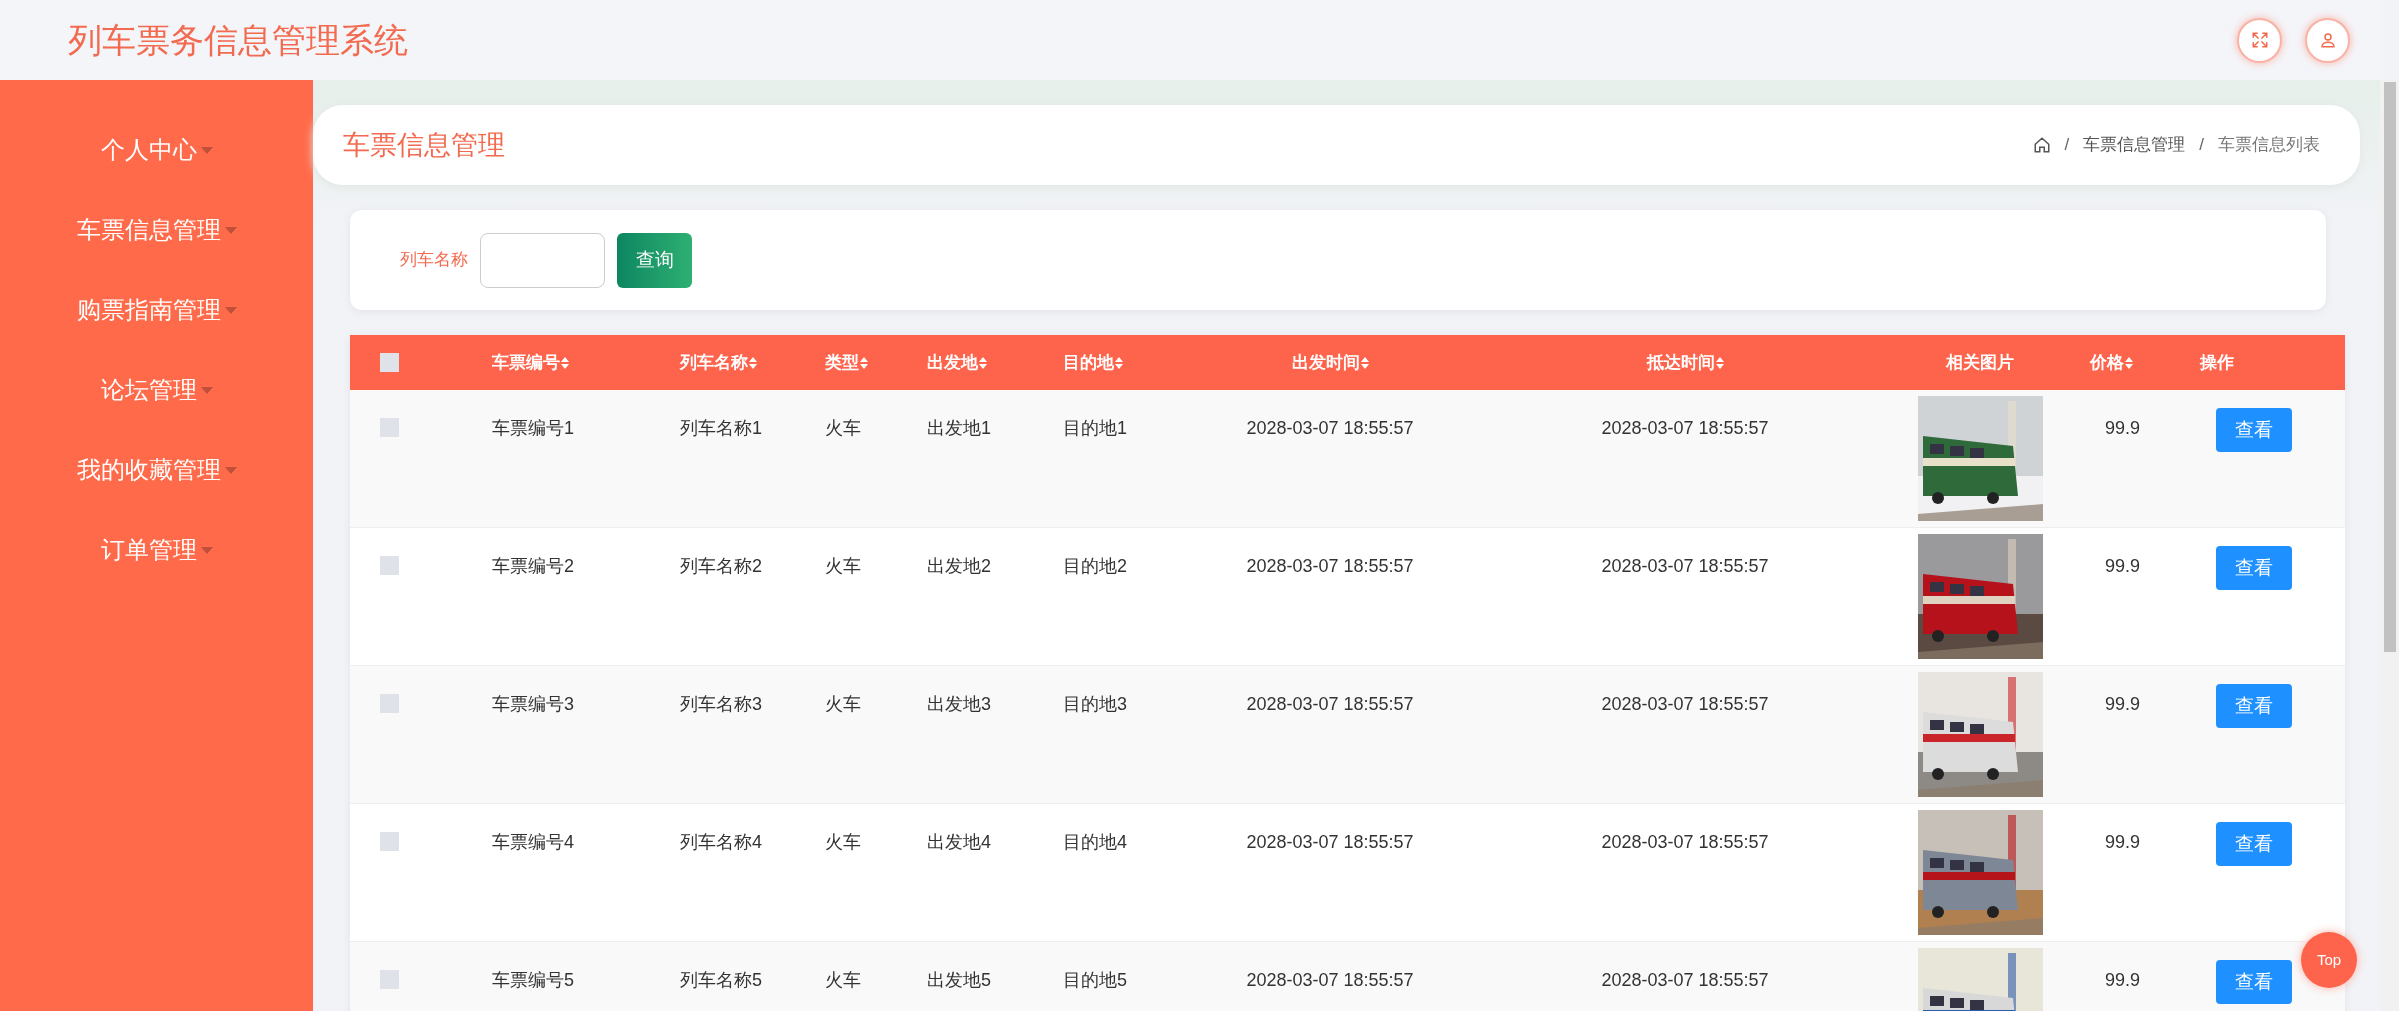 This screenshot has width=2399, height=1011. I want to click on column-header: 出发地, so click(957, 362).